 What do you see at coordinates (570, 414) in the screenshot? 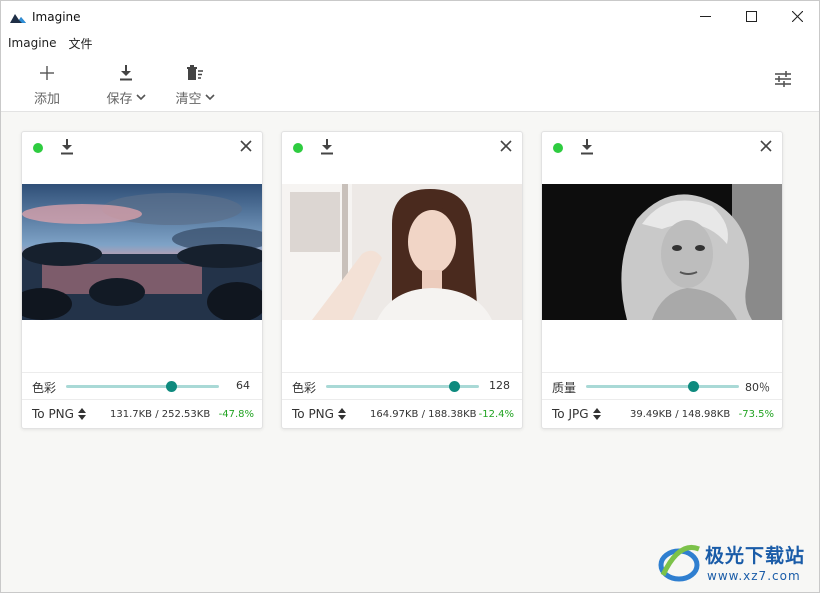
I see `format-label: To JPG` at bounding box center [570, 414].